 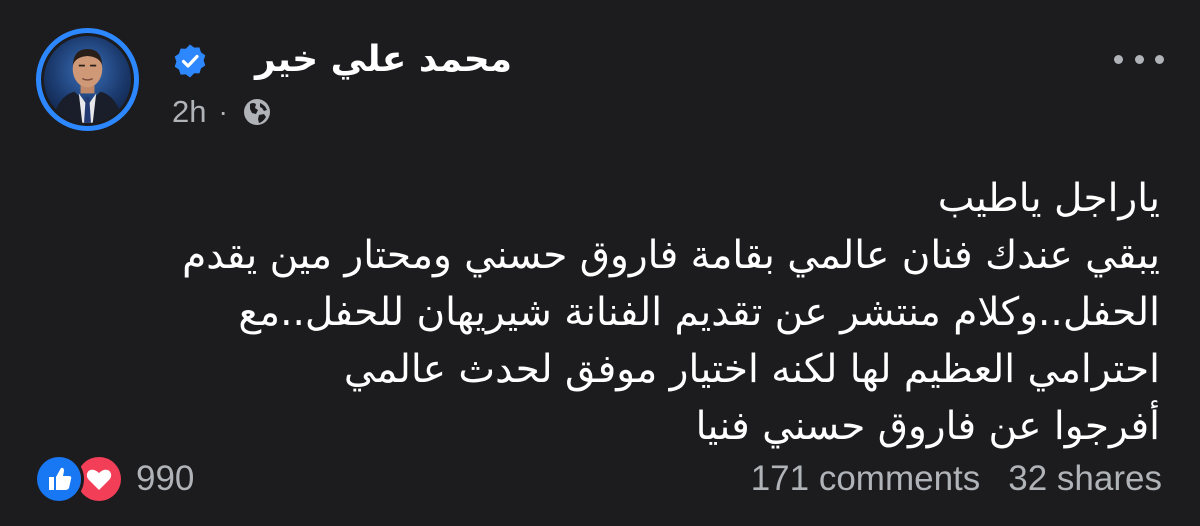 I want to click on engagement-summary: 171 comments 32 shares, so click(x=956, y=479).